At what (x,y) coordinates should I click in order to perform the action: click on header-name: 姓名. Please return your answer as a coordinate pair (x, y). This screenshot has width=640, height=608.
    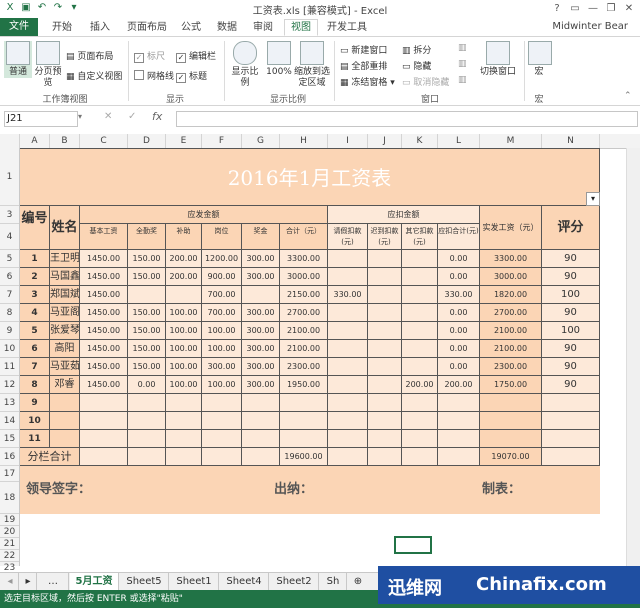
    Looking at the image, I should click on (65, 228).